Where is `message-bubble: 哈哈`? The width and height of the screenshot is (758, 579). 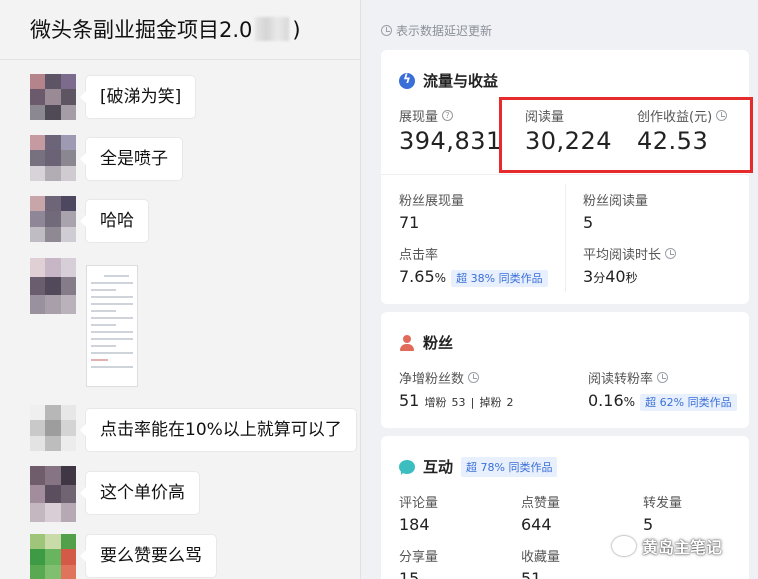 message-bubble: 哈哈 is located at coordinates (114, 221).